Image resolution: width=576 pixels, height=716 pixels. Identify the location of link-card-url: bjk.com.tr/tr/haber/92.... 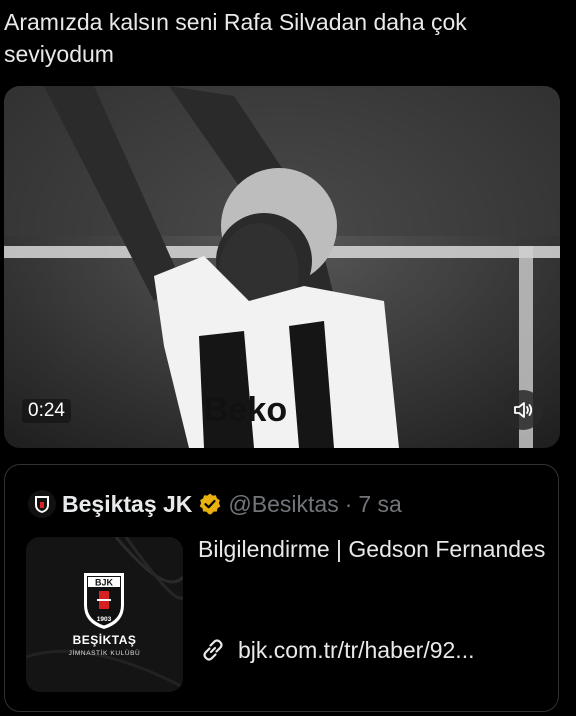
(336, 650).